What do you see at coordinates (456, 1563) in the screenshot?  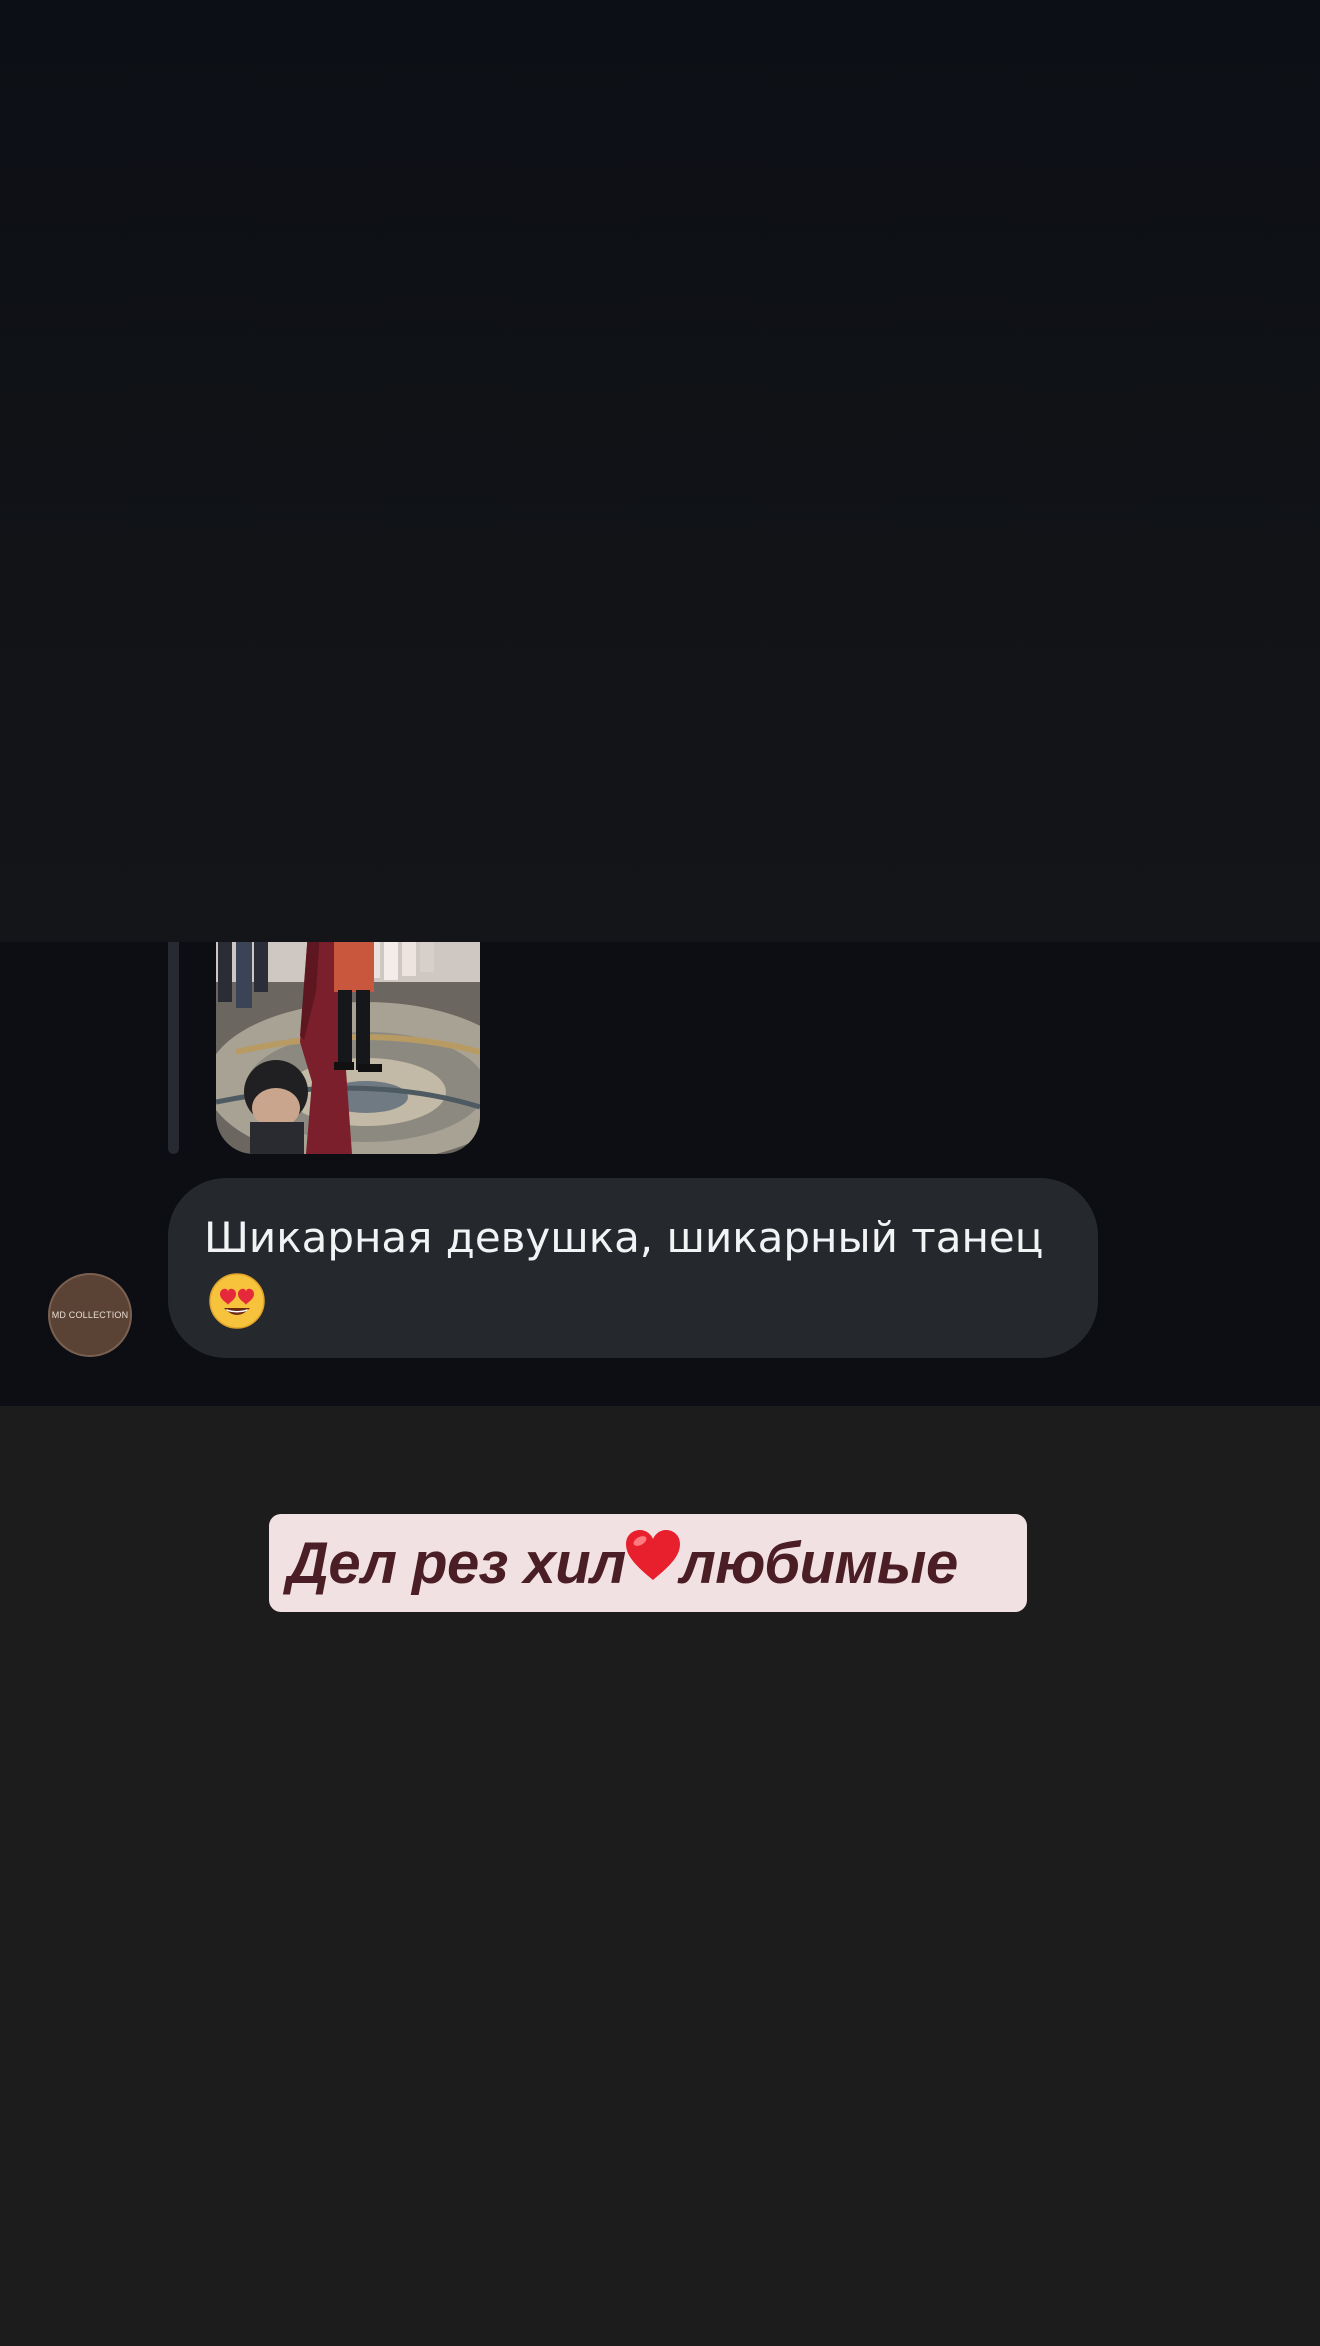 I see `caption-part-1: Дел рез хил` at bounding box center [456, 1563].